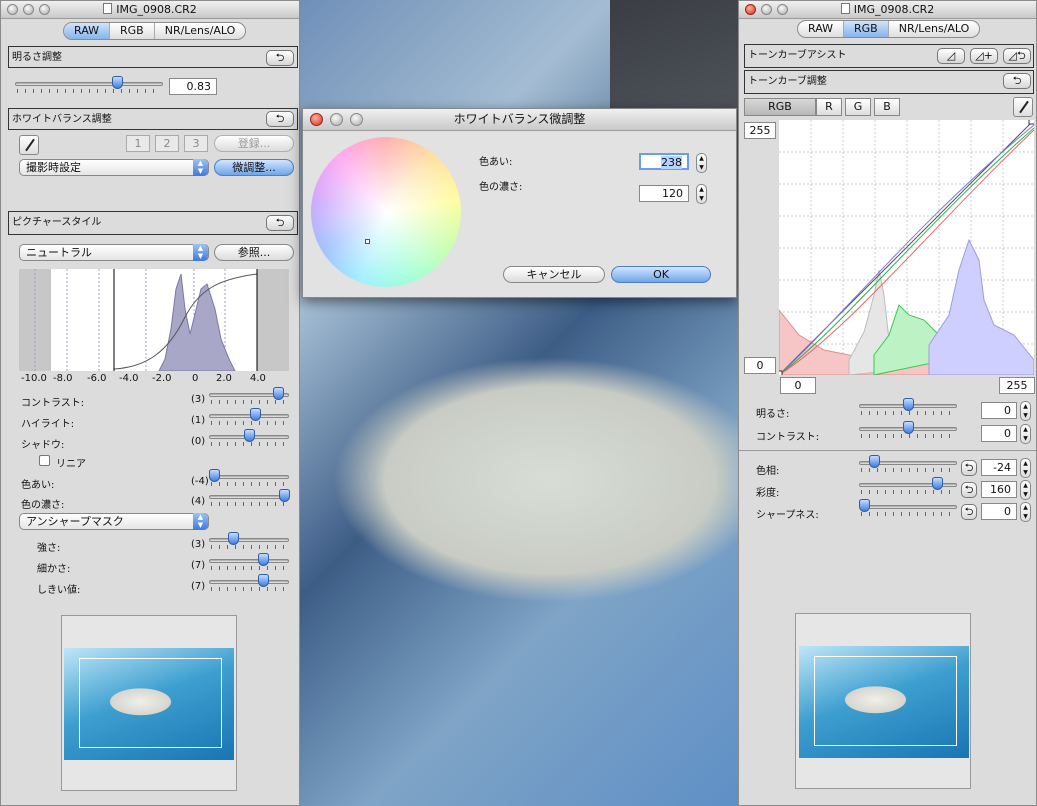 The image size is (1037, 806). Describe the element at coordinates (44, 460) in the screenshot. I see `linear-checkbox` at that location.